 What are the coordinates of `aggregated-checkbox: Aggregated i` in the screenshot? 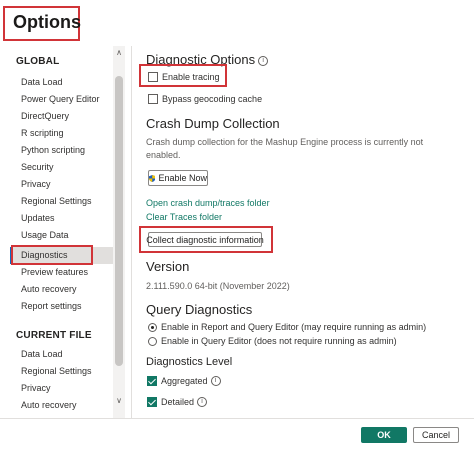 It's located at (184, 381).